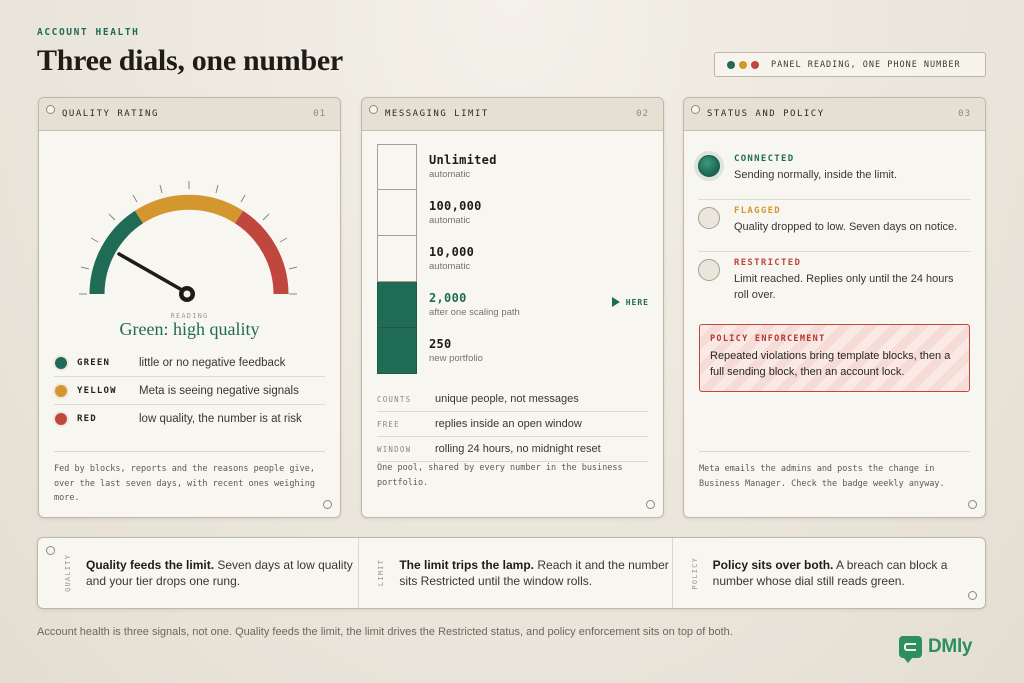 The image size is (1024, 683). I want to click on level-desc: Meta is seeing negative signals, so click(219, 390).